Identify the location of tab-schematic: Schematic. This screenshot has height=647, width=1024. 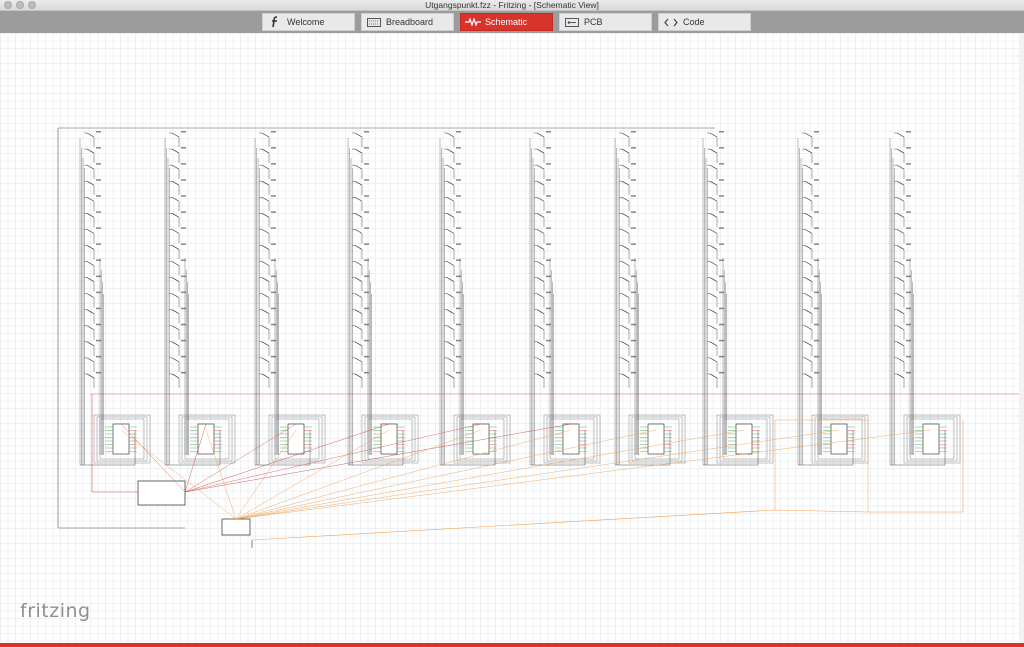
(506, 22).